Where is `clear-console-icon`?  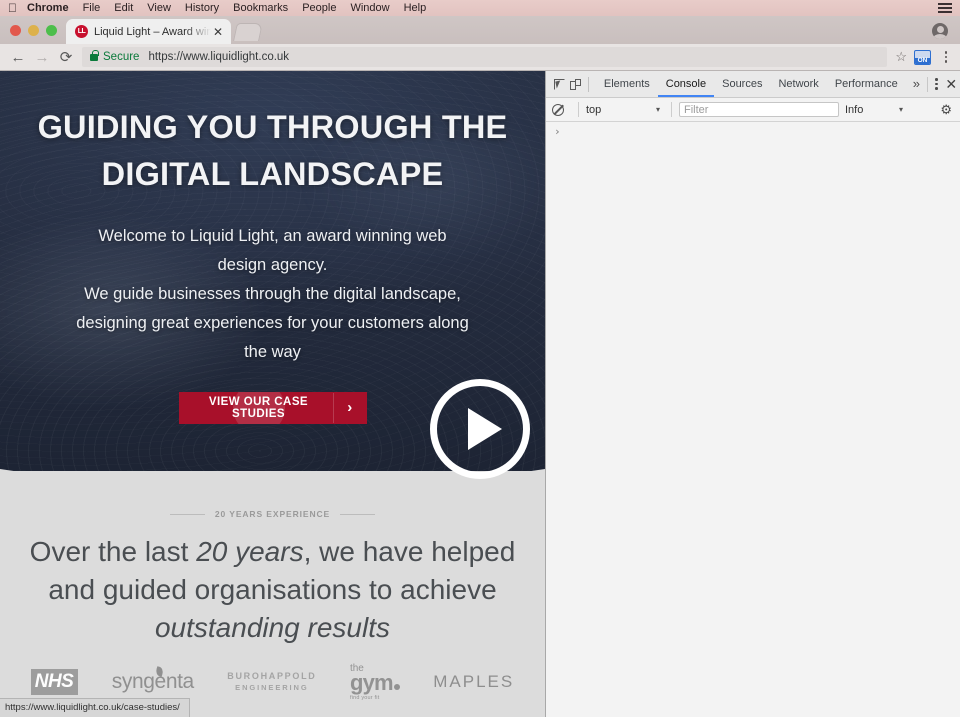 clear-console-icon is located at coordinates (558, 109).